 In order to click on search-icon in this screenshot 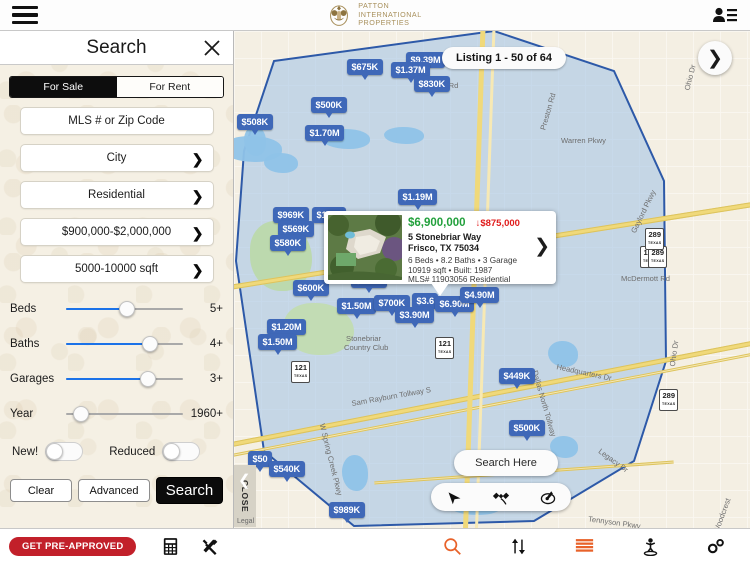, I will do `click(452, 546)`.